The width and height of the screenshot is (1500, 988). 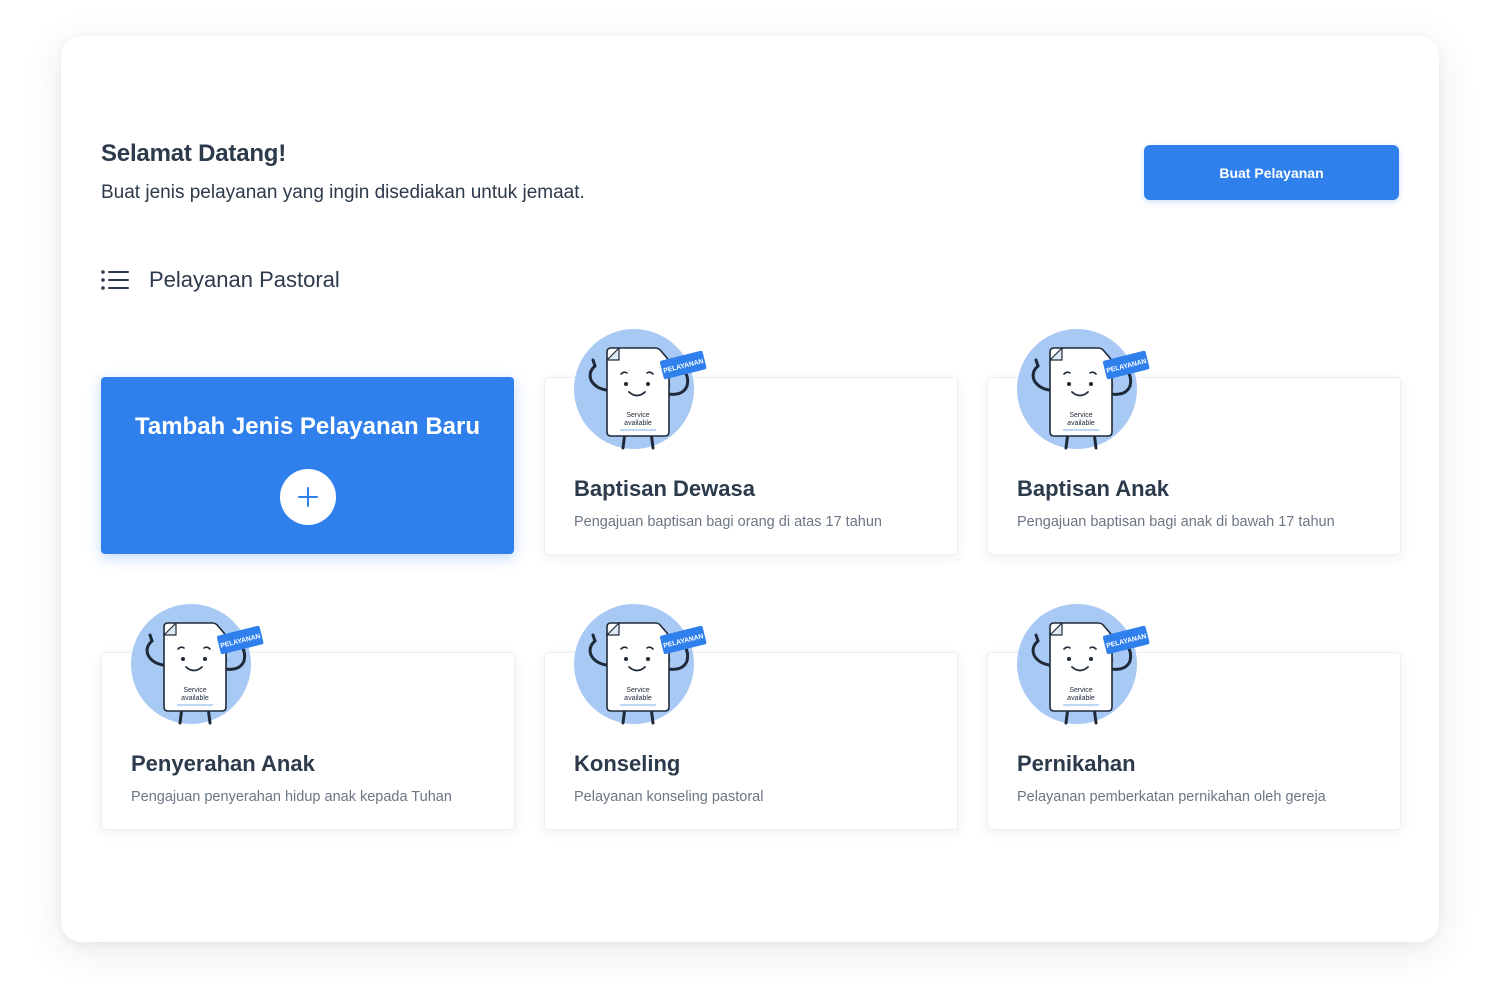 What do you see at coordinates (1093, 488) in the screenshot?
I see `service-card-title: Baptisan Anak` at bounding box center [1093, 488].